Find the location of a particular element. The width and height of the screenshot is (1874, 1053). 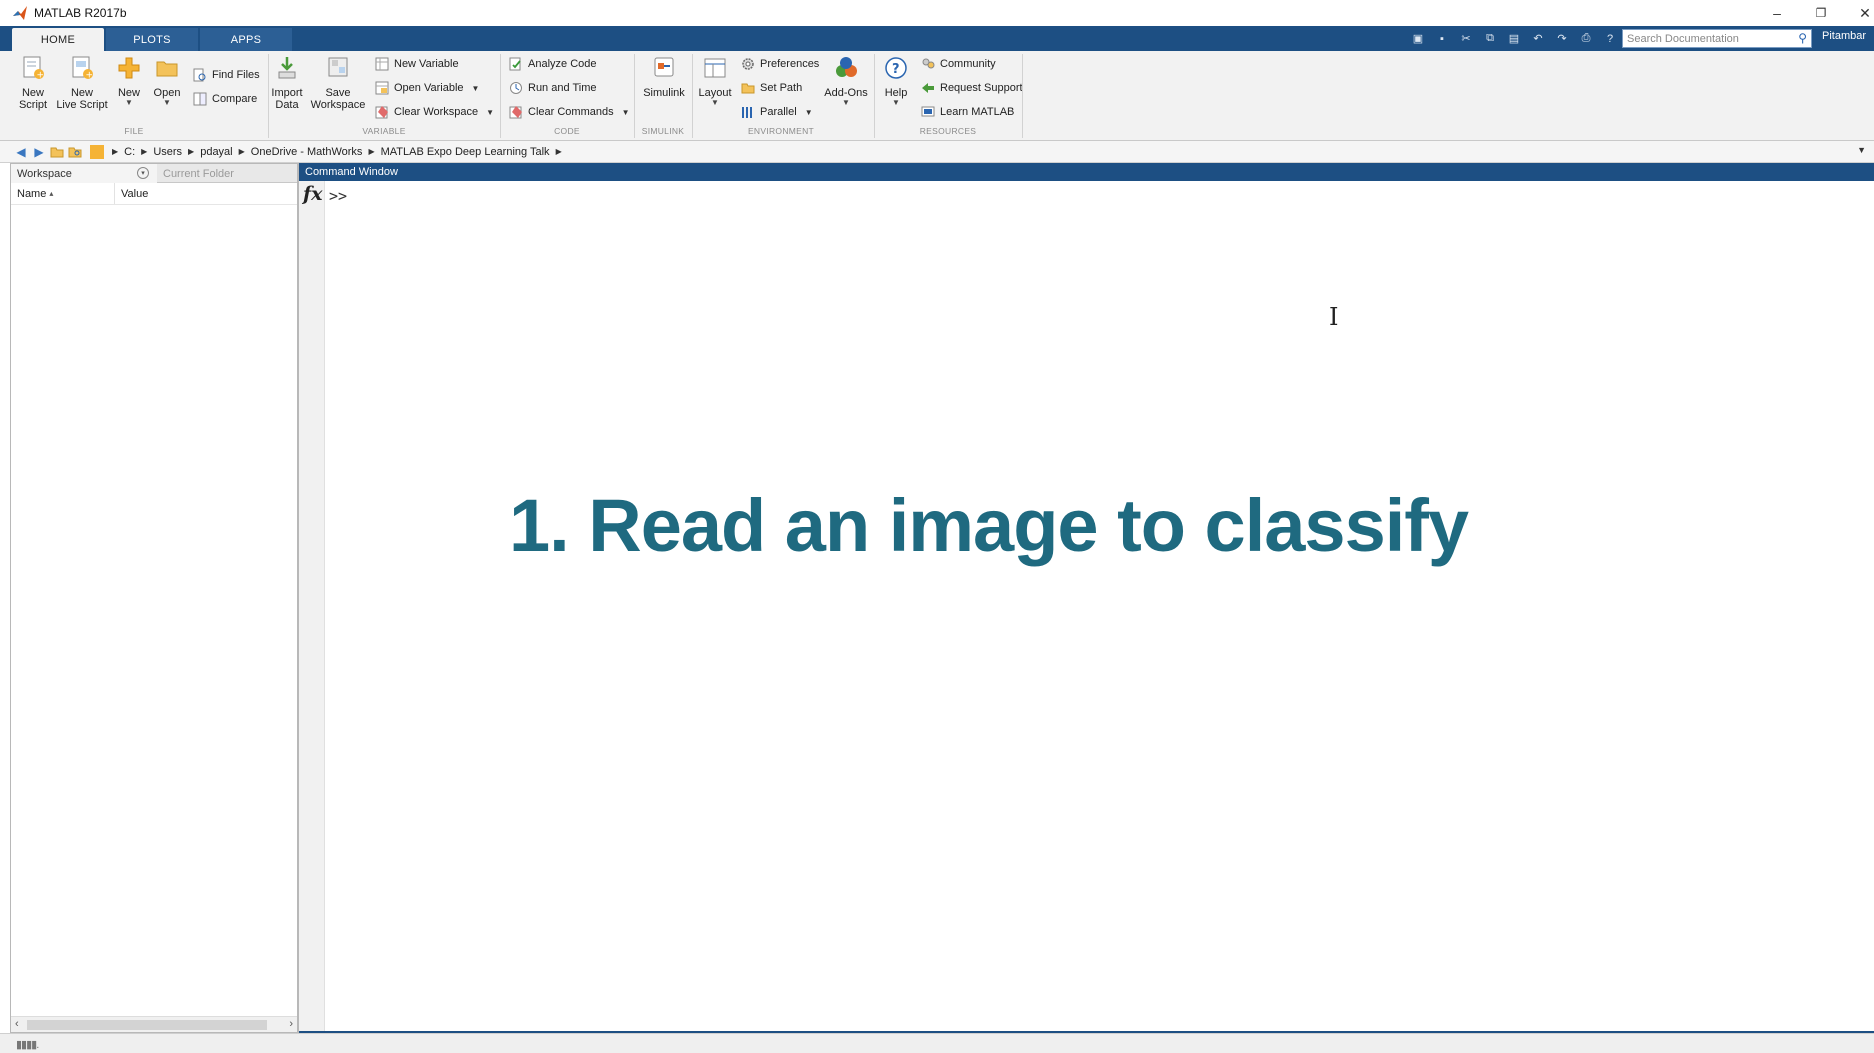

command-prompt: >> is located at coordinates (338, 196).